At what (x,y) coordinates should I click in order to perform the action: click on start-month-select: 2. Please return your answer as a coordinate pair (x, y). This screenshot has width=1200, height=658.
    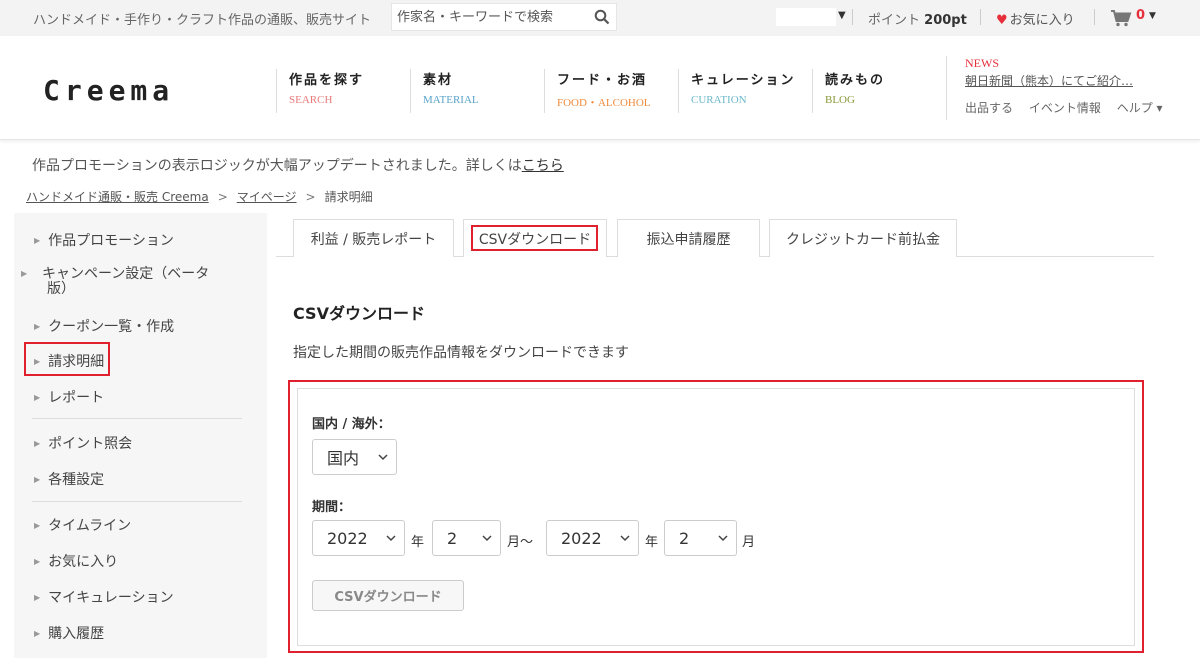
    Looking at the image, I should click on (466, 538).